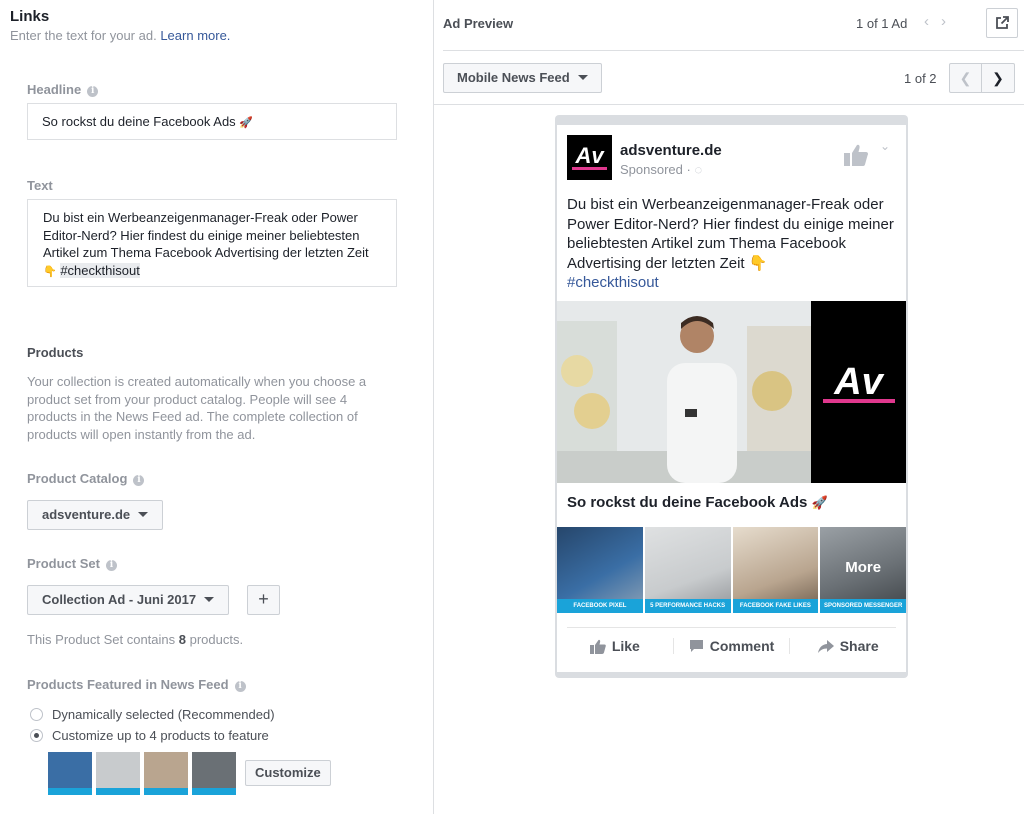 Image resolution: width=1024 pixels, height=814 pixels. What do you see at coordinates (30, 16) in the screenshot?
I see `links-section-title: Links` at bounding box center [30, 16].